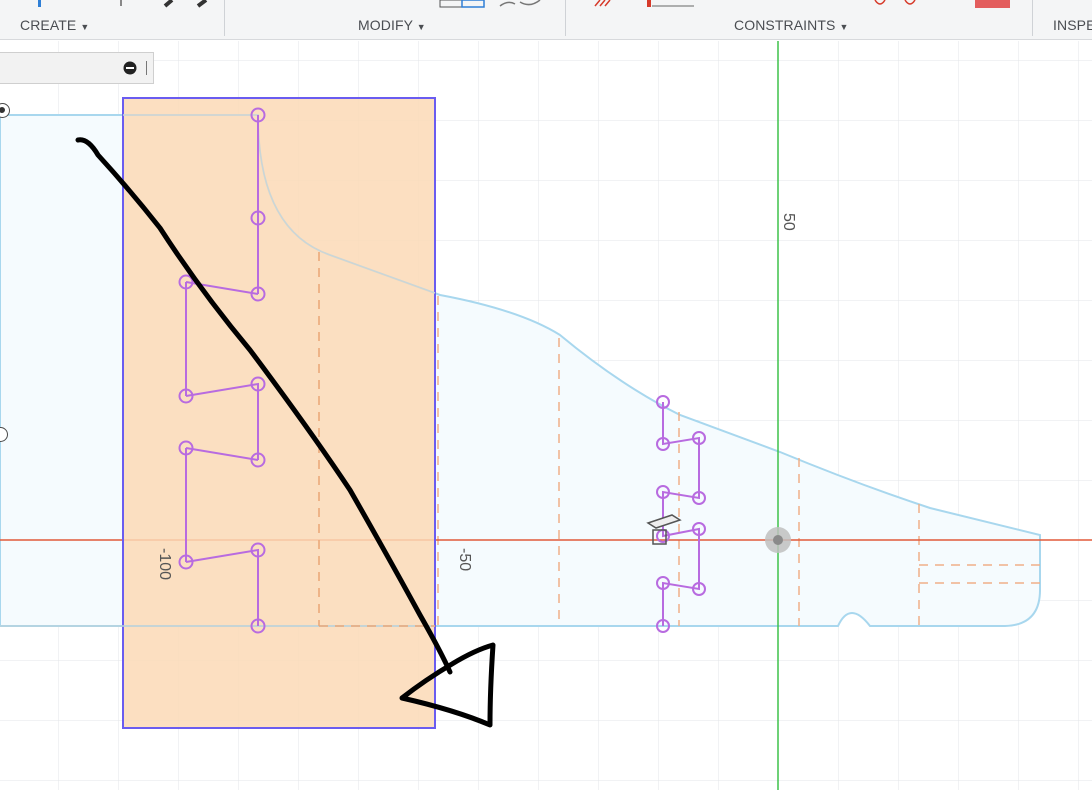 The image size is (1092, 790). Describe the element at coordinates (385, 25) in the screenshot. I see `modify-menu-label: MODIFY` at that location.